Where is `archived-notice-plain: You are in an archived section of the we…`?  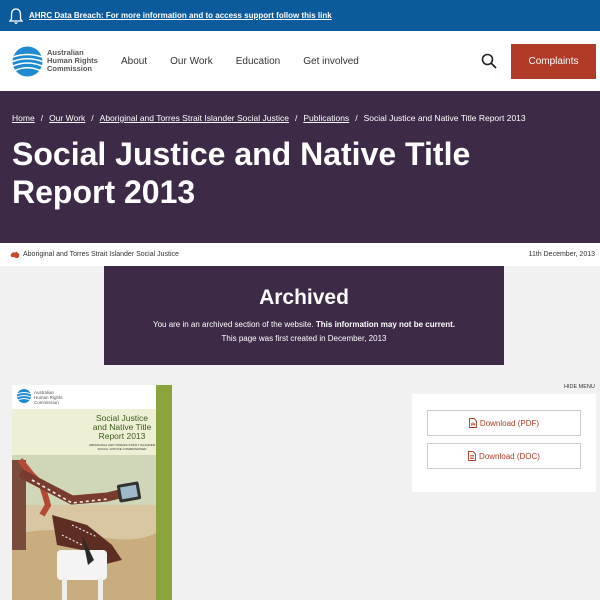
archived-notice-plain: You are in an archived section of the we… is located at coordinates (233, 324).